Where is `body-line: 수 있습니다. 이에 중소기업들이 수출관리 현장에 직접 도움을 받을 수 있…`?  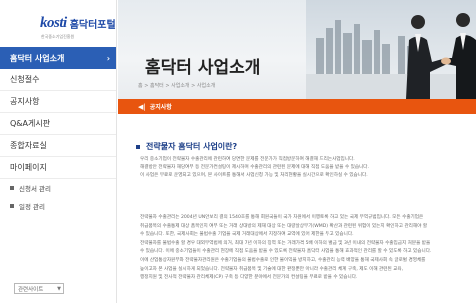
body-line: 수 있습니다. 이에 중소기업들이 수출관리 현장에 직접 도움을 받을 수 있… is located at coordinates (286, 252).